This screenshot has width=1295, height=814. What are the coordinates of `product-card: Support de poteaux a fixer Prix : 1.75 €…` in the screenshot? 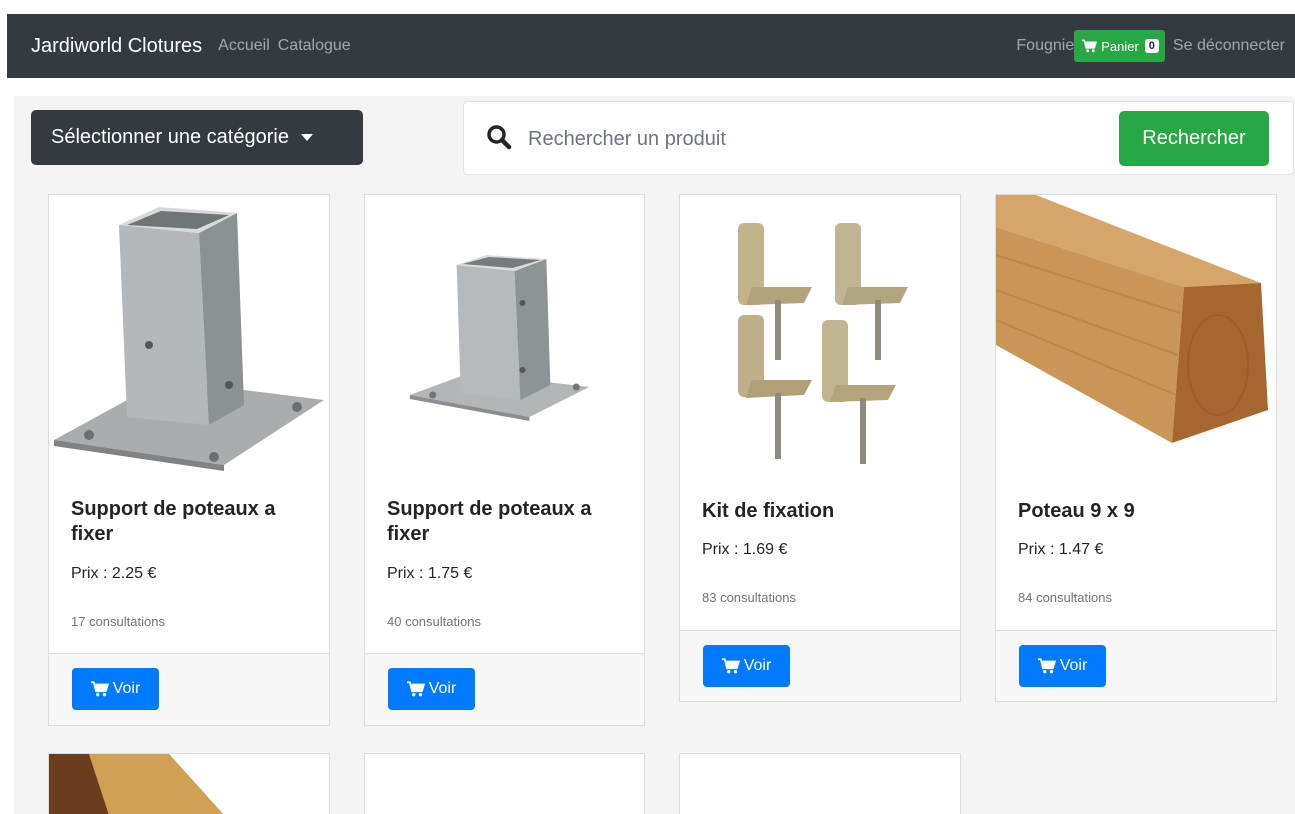 It's located at (504, 460).